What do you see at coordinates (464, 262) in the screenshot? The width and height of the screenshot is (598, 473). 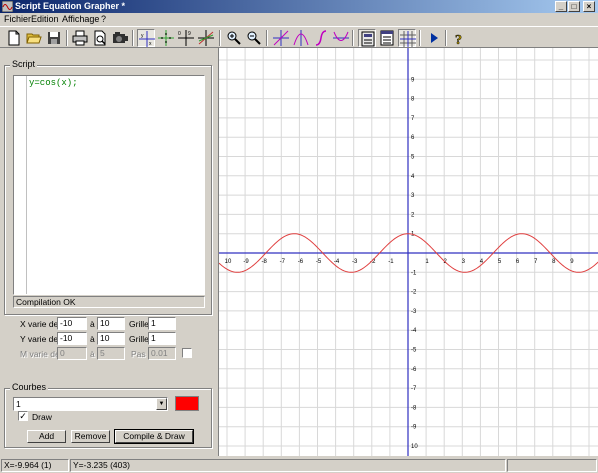 I see `x-tick-label: 3` at bounding box center [464, 262].